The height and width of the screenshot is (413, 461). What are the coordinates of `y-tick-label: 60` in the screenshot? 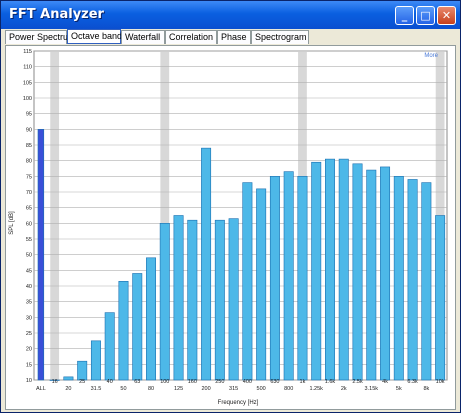 It's located at (29, 224).